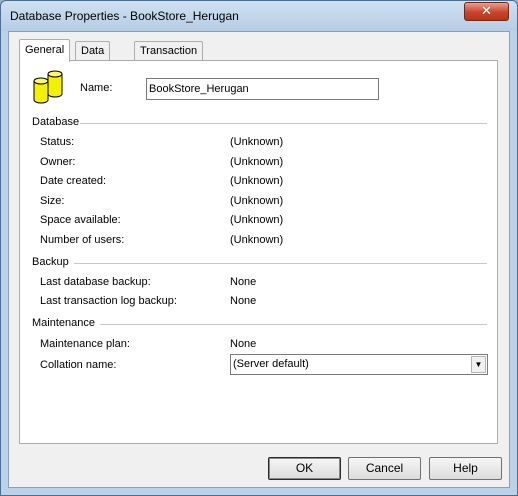  What do you see at coordinates (73, 181) in the screenshot?
I see `date-created-label: Date created:` at bounding box center [73, 181].